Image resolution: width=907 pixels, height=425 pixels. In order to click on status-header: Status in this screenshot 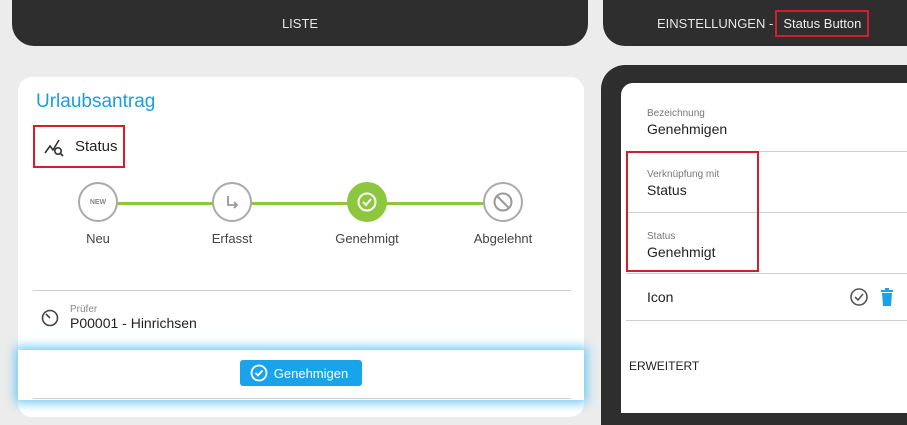, I will do `click(79, 146)`.